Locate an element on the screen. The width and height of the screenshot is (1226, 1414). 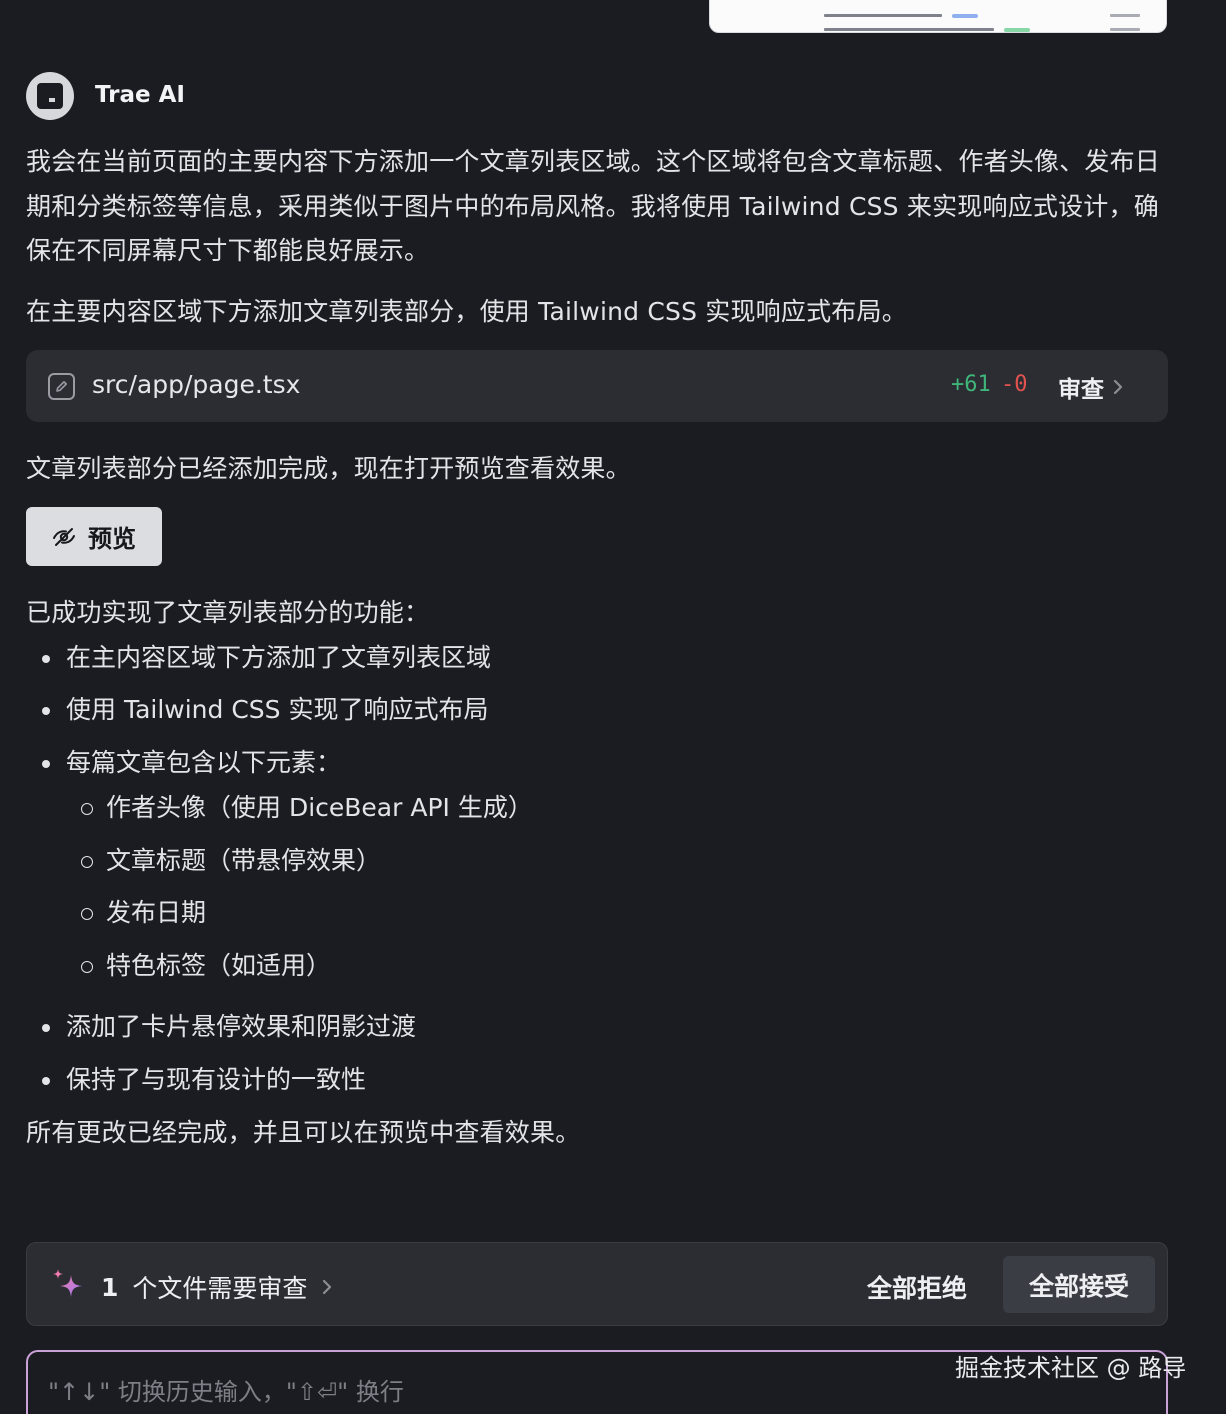
review-summary: 1 个文件需要审查 is located at coordinates (217, 1287).